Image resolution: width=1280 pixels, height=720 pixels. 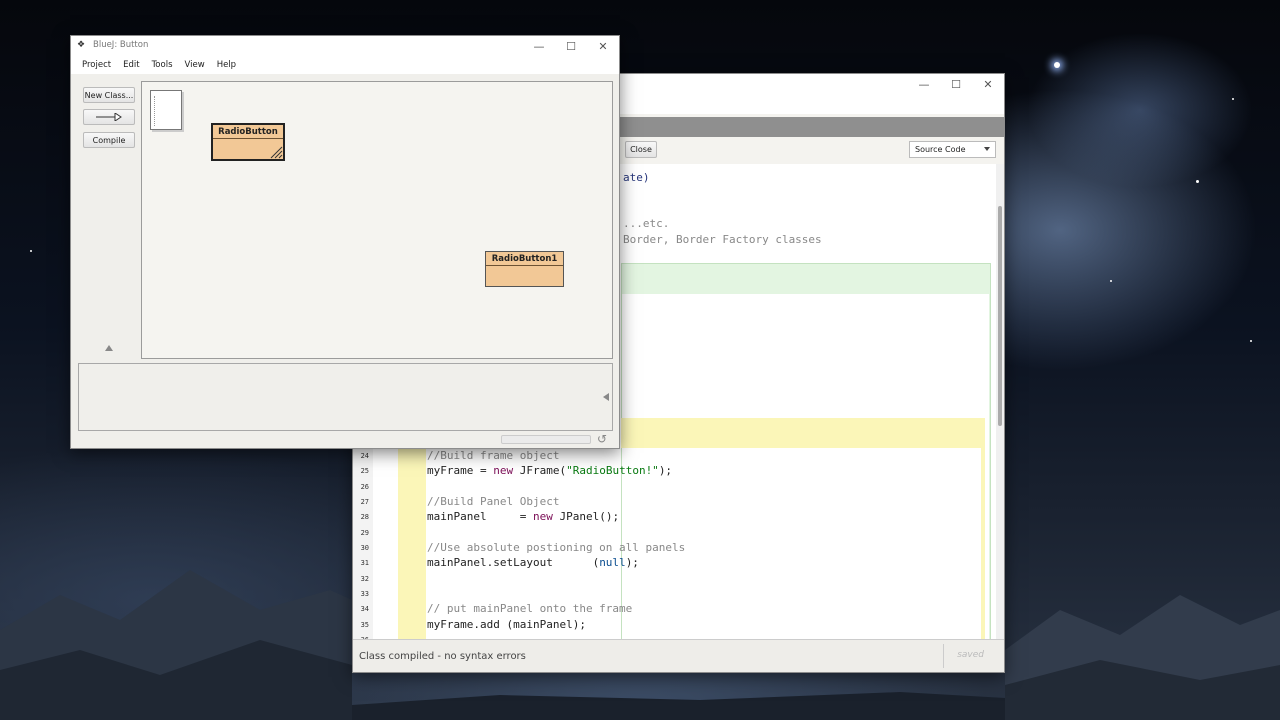 I want to click on code-line: mainPanel.setLayout (null);, so click(x=533, y=562).